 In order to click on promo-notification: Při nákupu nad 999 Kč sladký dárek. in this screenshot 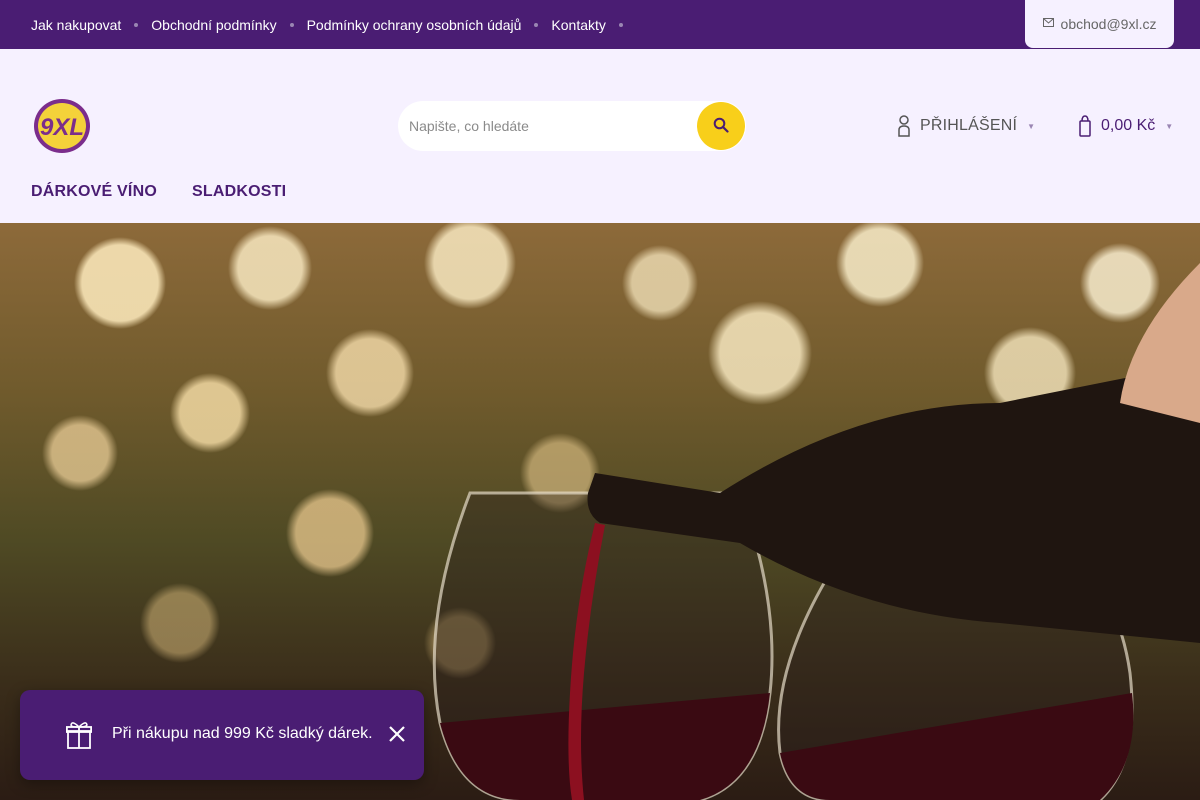, I will do `click(222, 735)`.